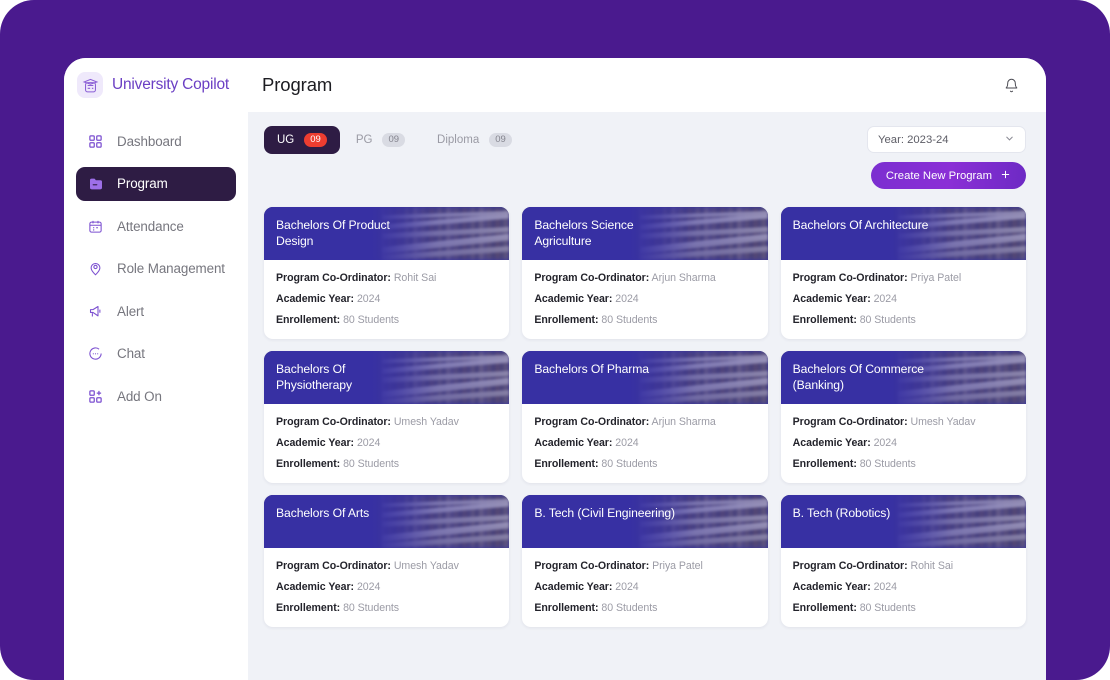 The height and width of the screenshot is (680, 1110). I want to click on sidebar-item-attendance: Attendance, so click(156, 226).